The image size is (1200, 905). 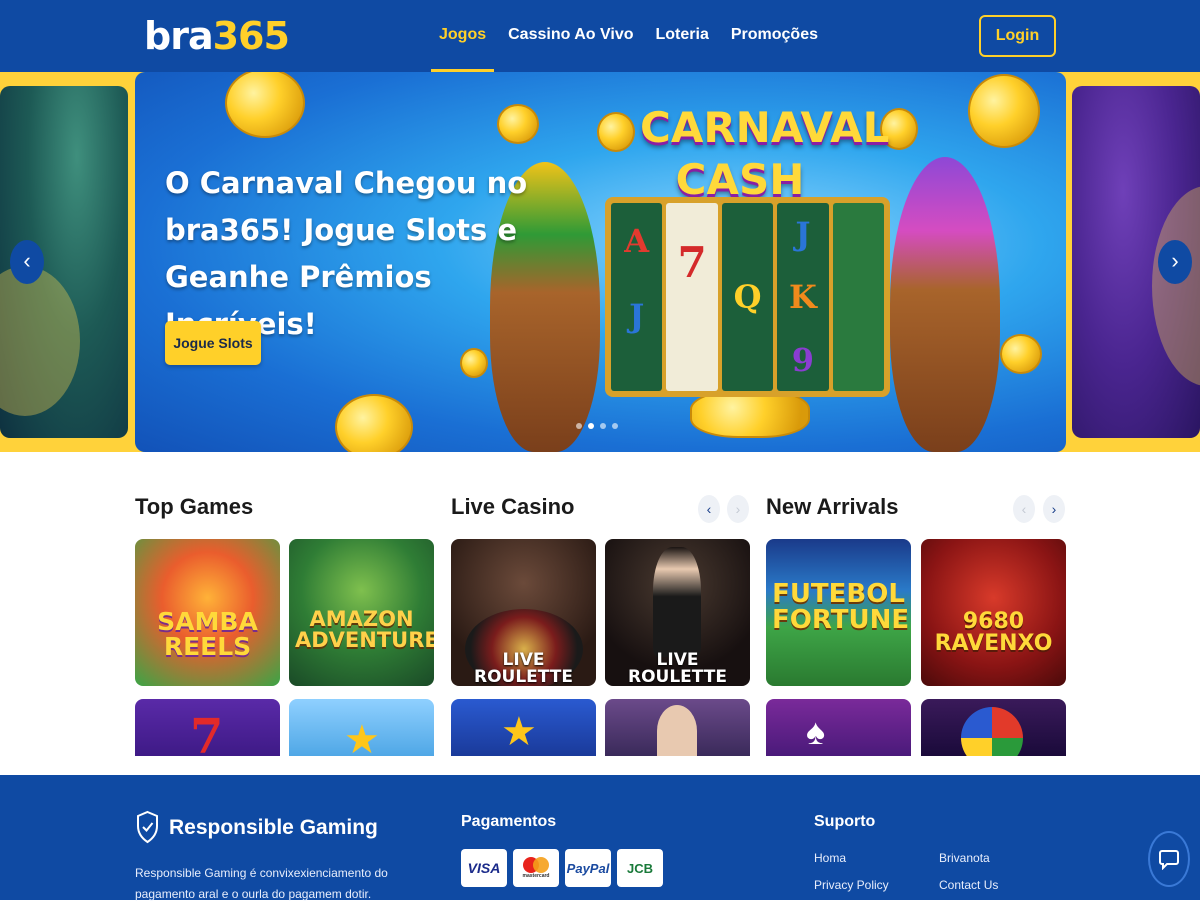 I want to click on seven-symbol-icon: 7, so click(x=207, y=732).